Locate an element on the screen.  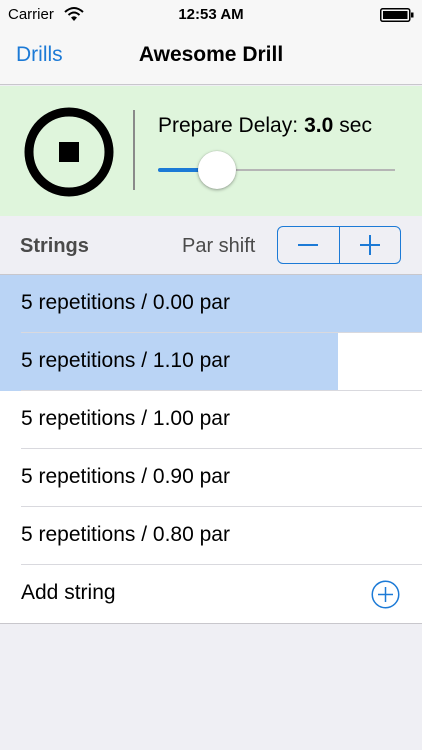
navigation-bar: Drills Awesome Drill is located at coordinates (211, 57).